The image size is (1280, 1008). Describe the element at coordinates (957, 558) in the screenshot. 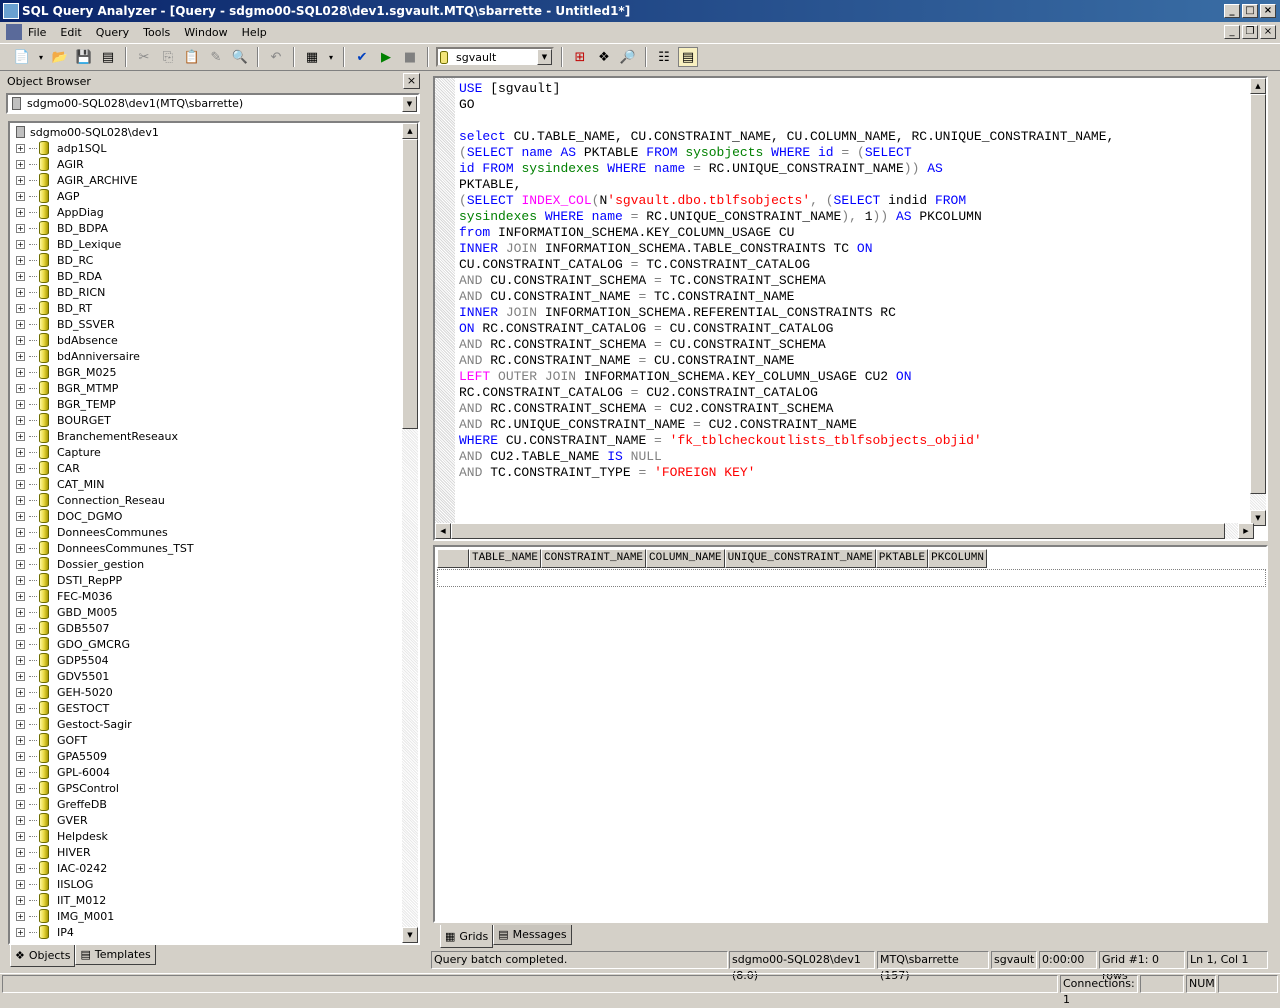

I see `column-header: PKCOLUMN` at that location.